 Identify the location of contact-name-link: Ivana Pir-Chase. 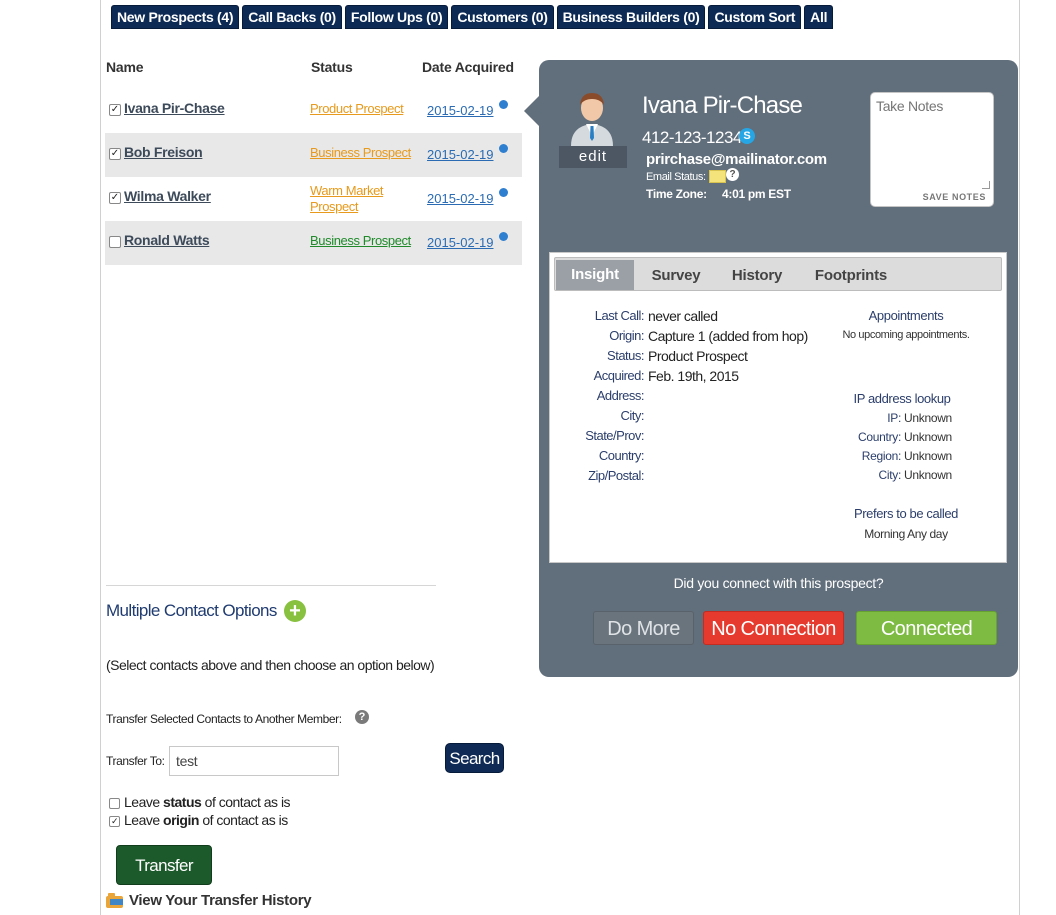
(174, 108).